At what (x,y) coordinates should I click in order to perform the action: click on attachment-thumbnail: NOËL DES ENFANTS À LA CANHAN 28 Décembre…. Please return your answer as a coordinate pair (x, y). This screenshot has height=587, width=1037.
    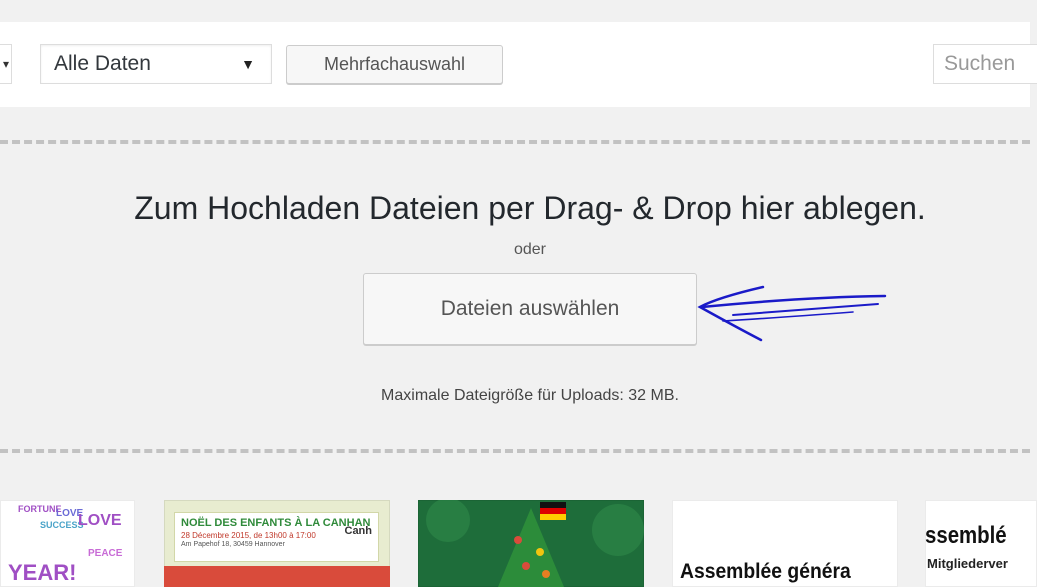
    Looking at the image, I should click on (277, 543).